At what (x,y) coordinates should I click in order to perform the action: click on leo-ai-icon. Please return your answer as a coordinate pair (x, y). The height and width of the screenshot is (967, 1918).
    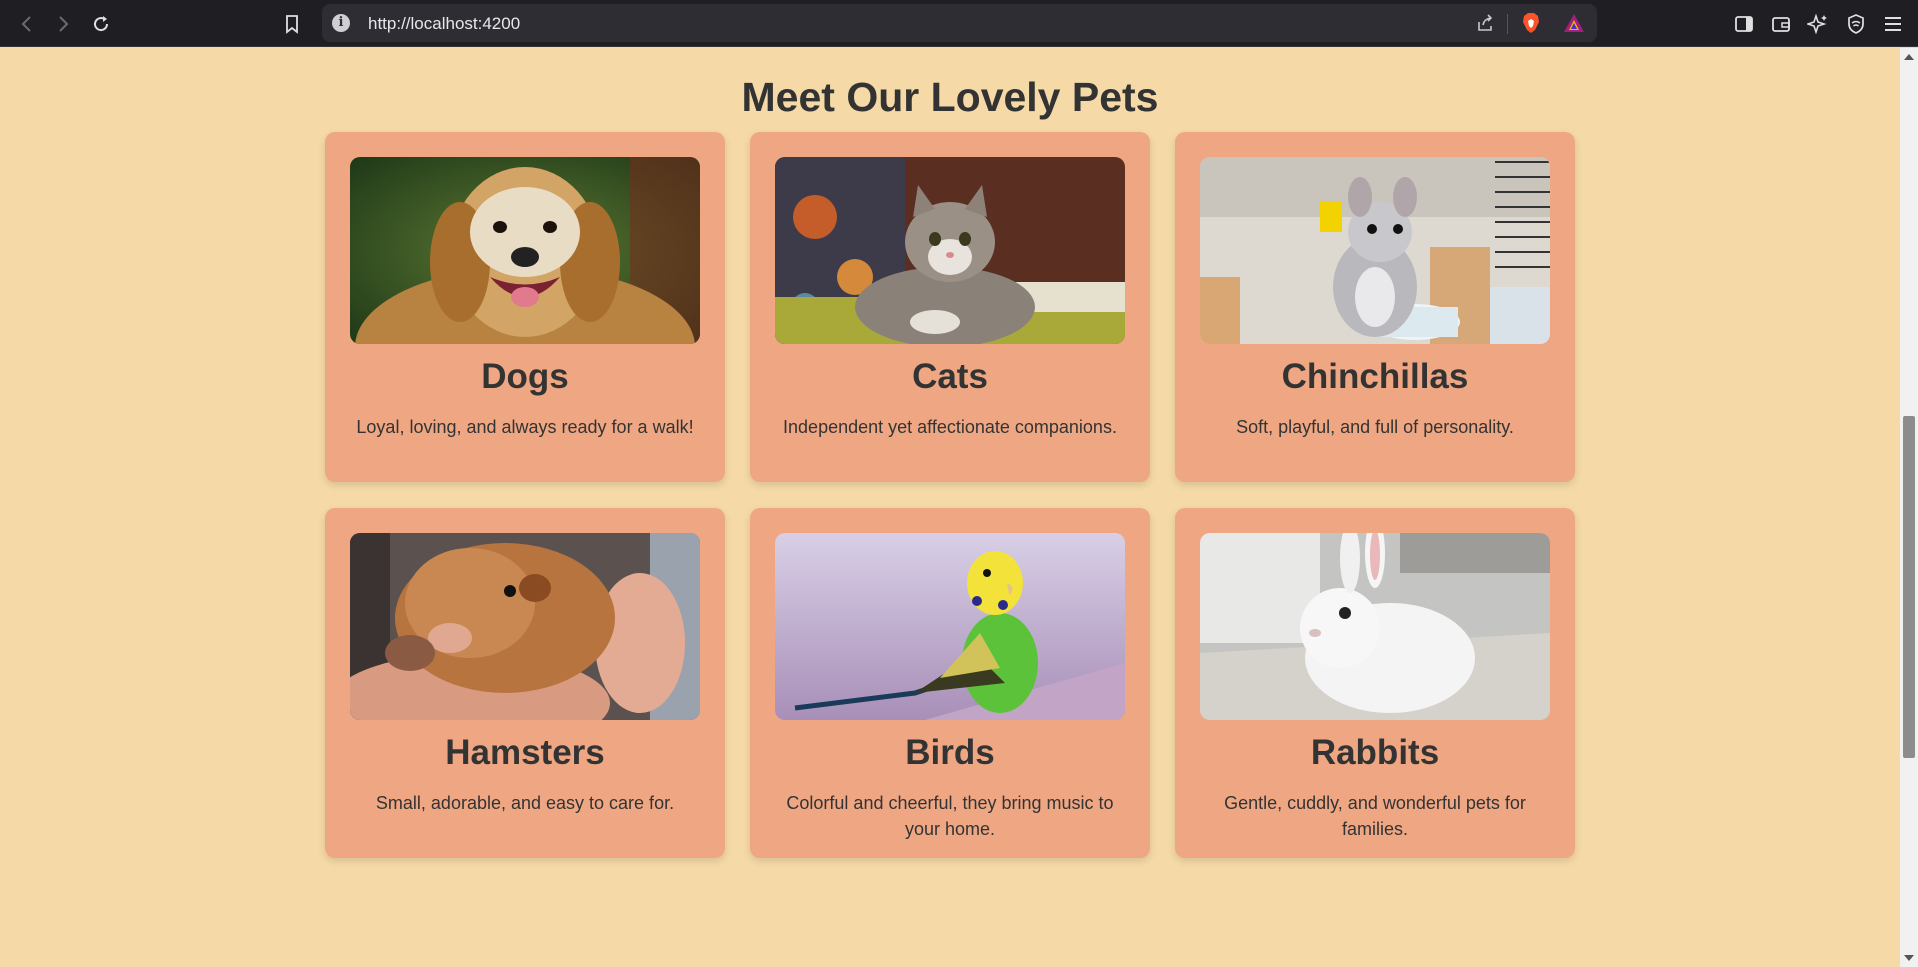
    Looking at the image, I should click on (1818, 24).